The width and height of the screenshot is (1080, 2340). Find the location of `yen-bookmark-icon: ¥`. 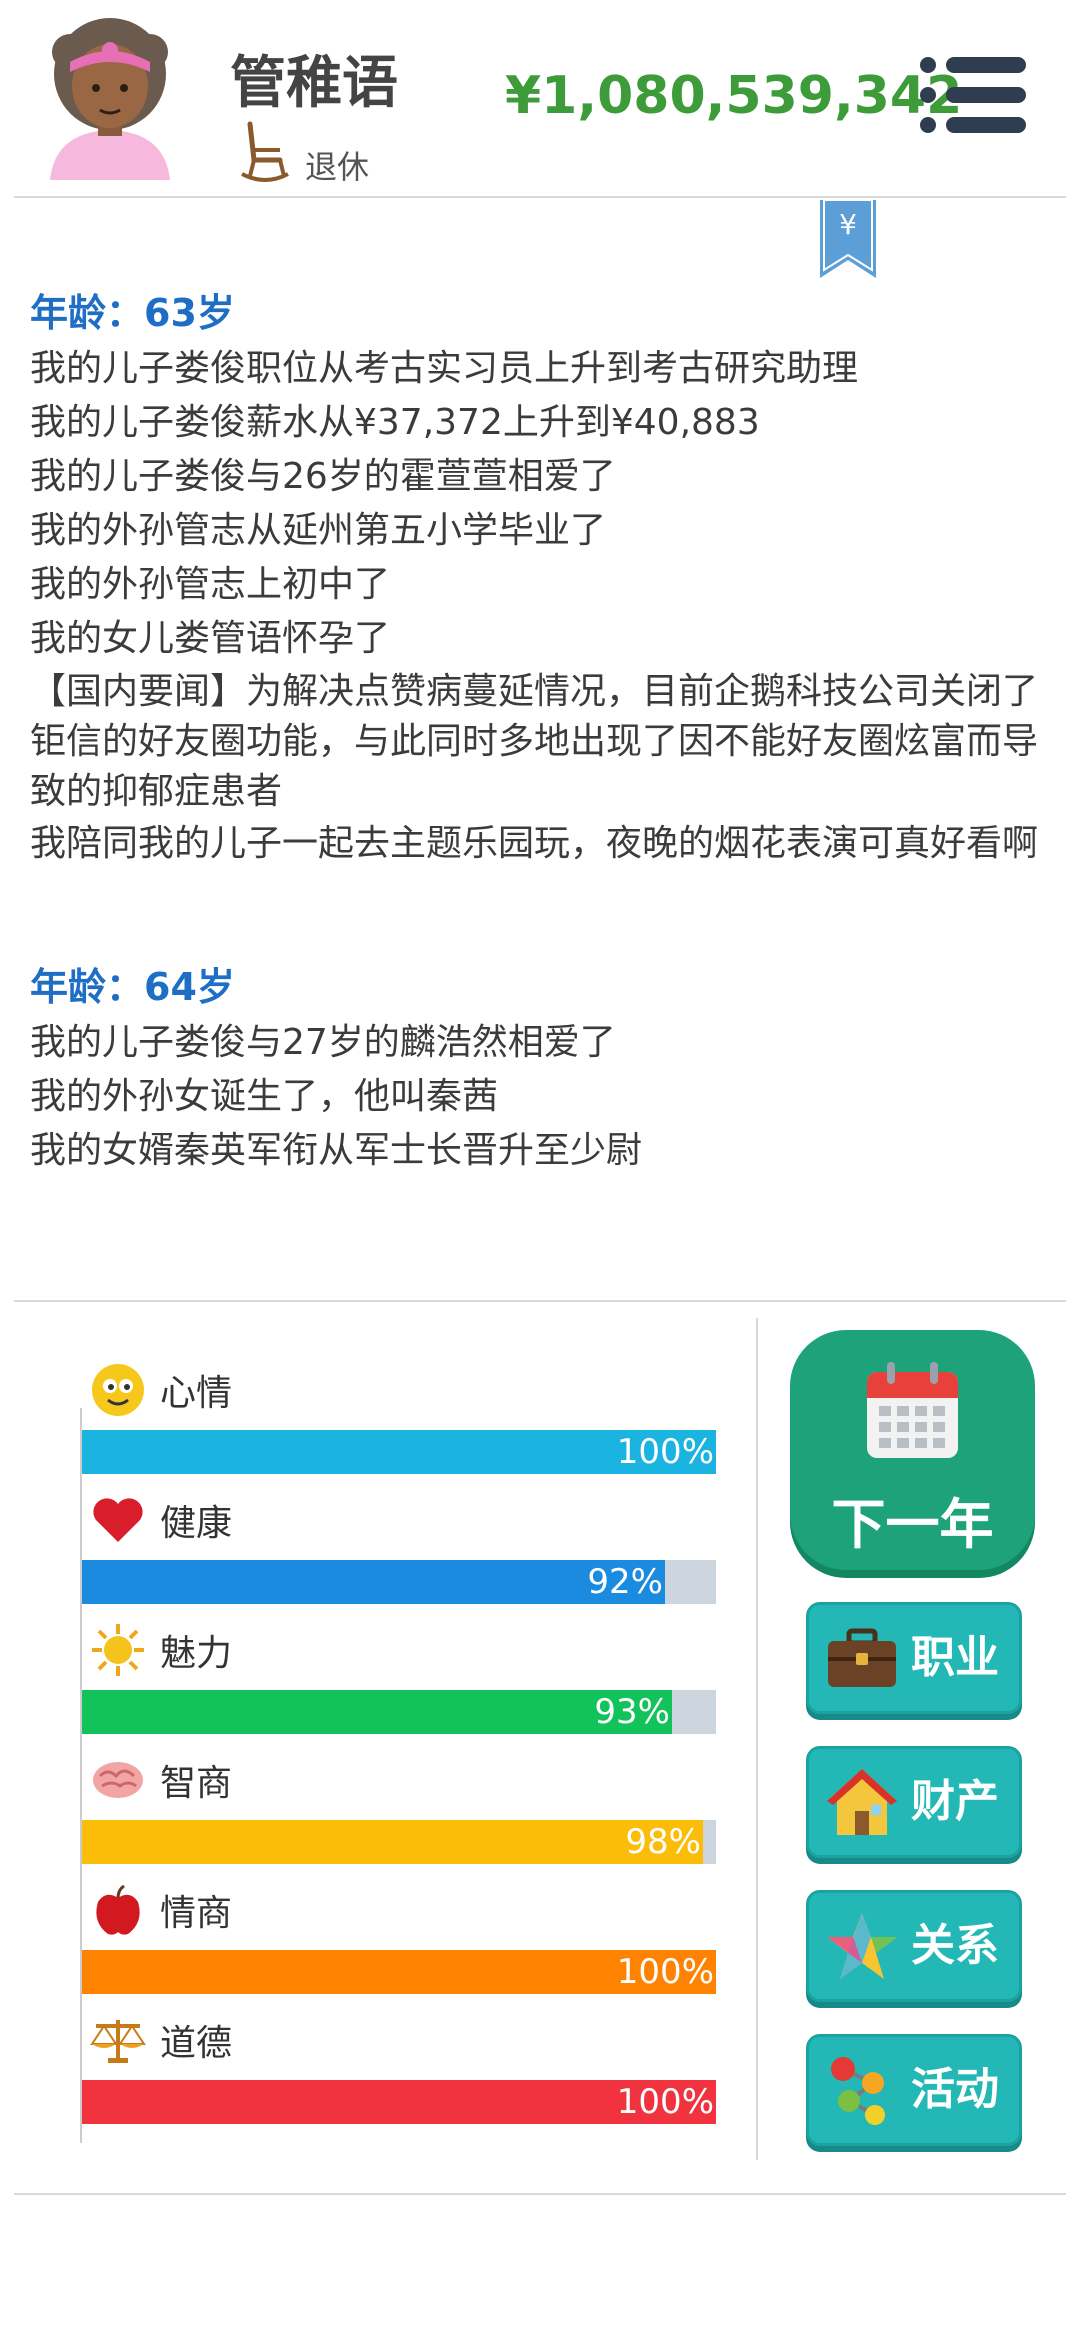

yen-bookmark-icon: ¥ is located at coordinates (848, 239).